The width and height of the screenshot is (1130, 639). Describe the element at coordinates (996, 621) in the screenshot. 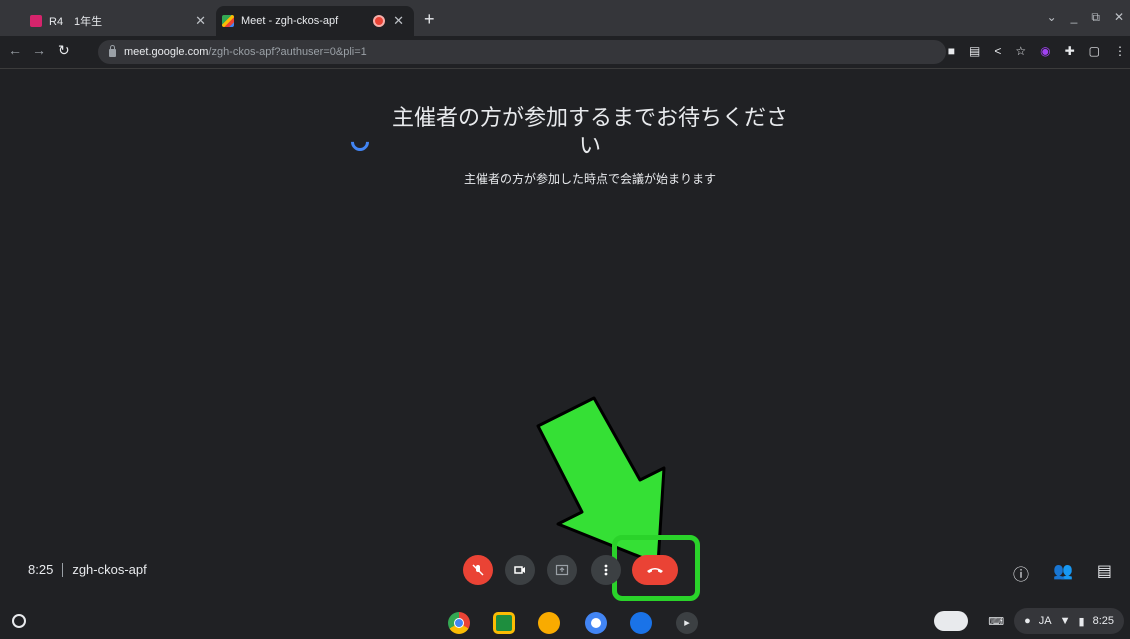

I see `keyboard-icon: ⌨` at that location.